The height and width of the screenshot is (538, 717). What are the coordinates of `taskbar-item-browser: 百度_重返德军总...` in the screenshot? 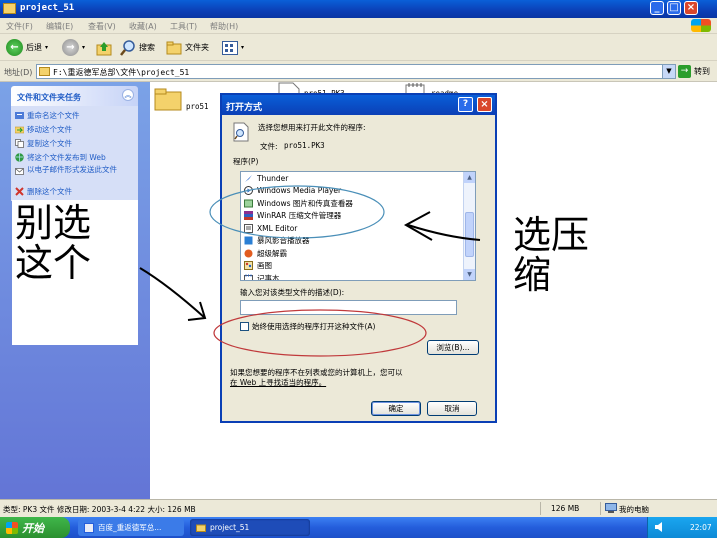 It's located at (131, 527).